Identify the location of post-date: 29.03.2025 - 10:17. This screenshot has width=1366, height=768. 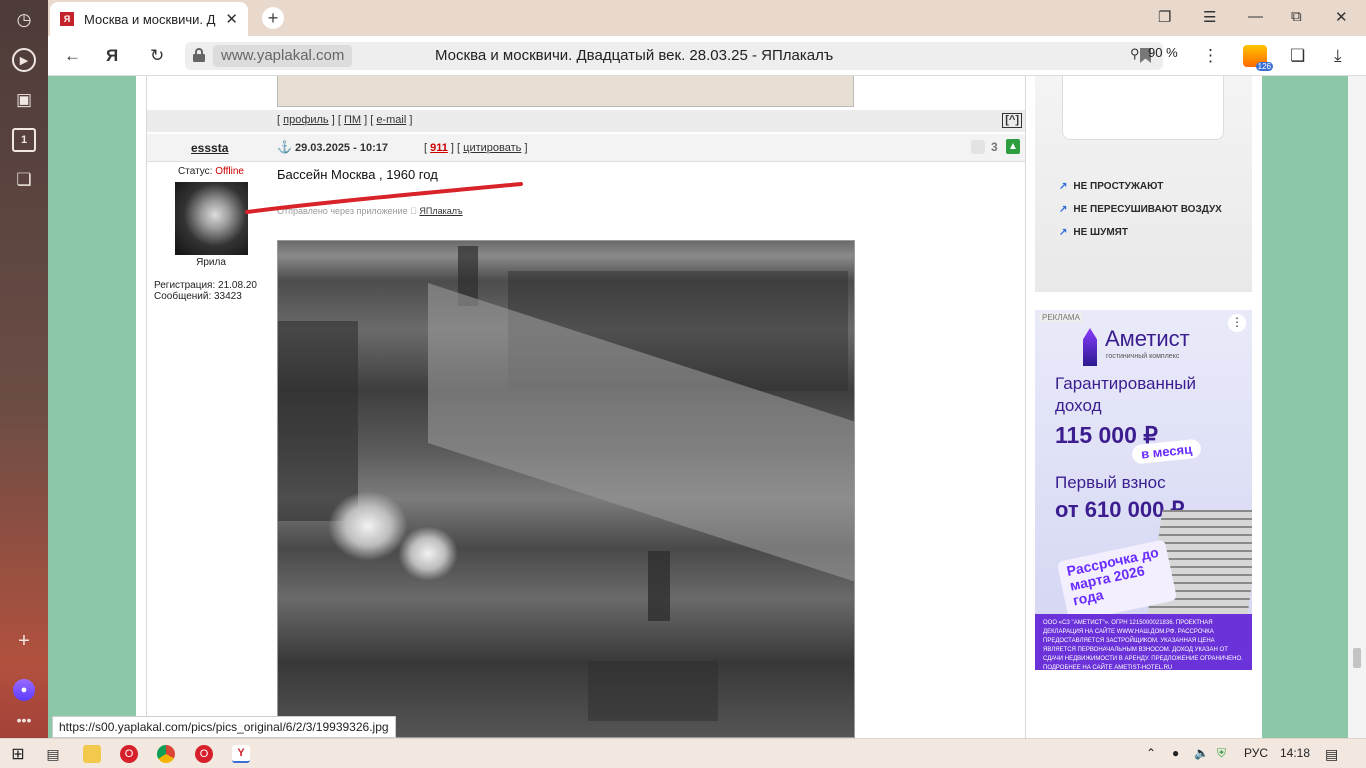
(341, 148).